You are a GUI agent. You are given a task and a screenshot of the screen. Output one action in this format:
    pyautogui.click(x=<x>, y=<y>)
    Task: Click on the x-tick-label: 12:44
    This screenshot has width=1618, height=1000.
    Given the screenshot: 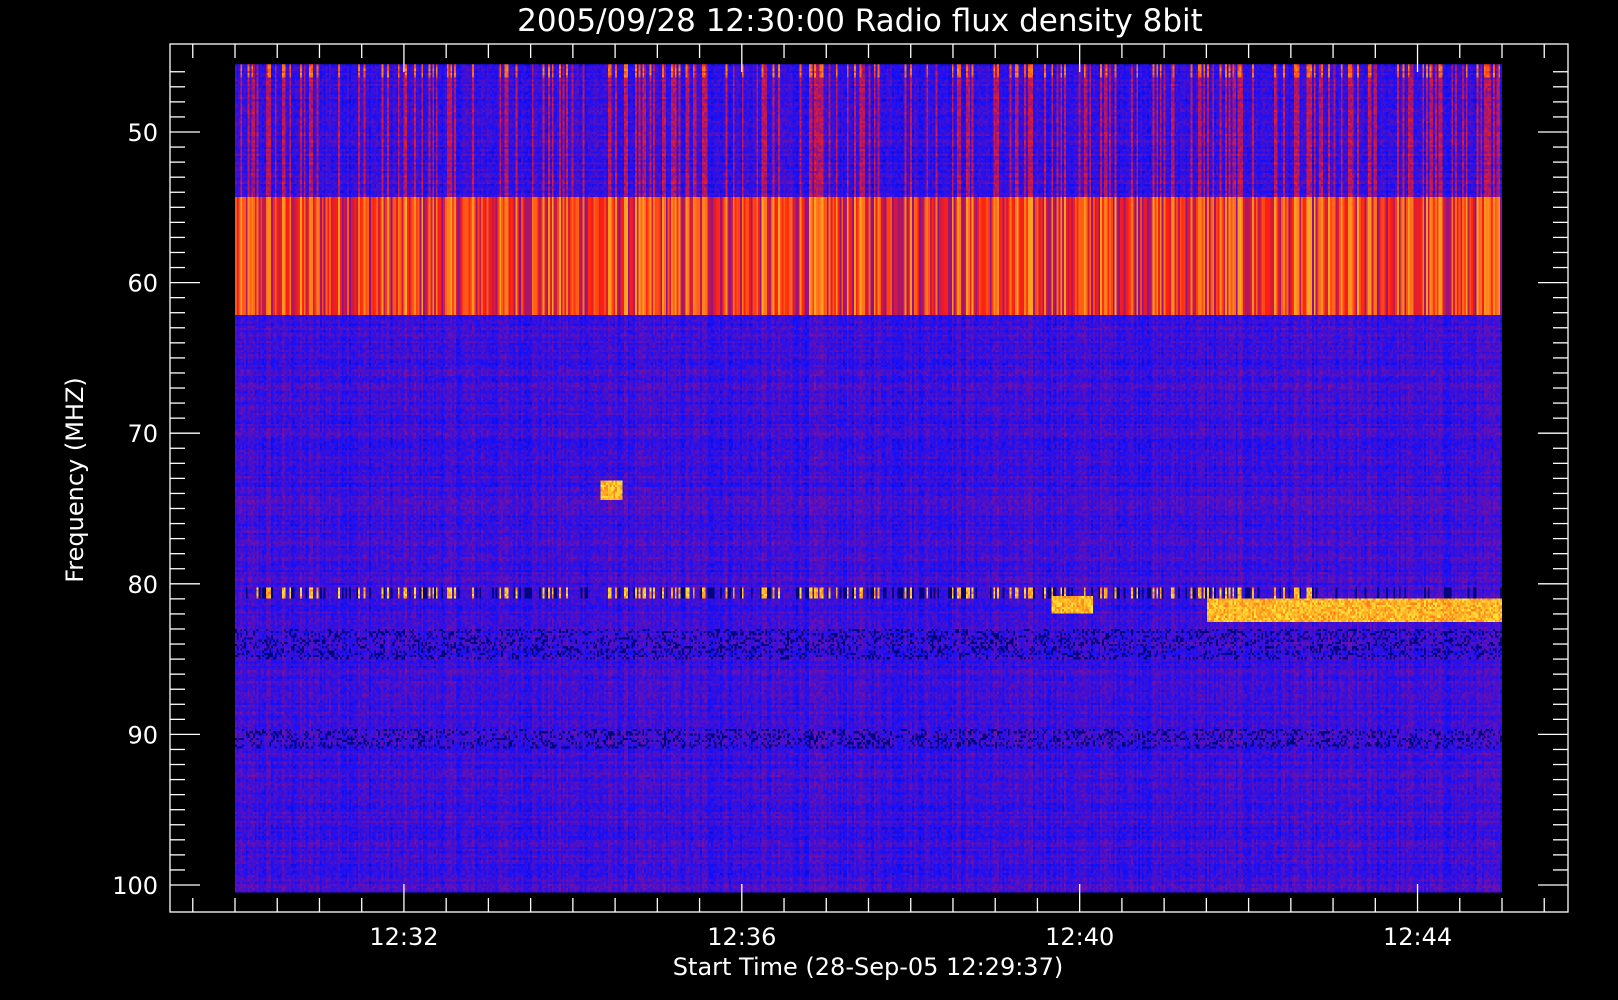 What is the action you would take?
    pyautogui.click(x=1417, y=937)
    